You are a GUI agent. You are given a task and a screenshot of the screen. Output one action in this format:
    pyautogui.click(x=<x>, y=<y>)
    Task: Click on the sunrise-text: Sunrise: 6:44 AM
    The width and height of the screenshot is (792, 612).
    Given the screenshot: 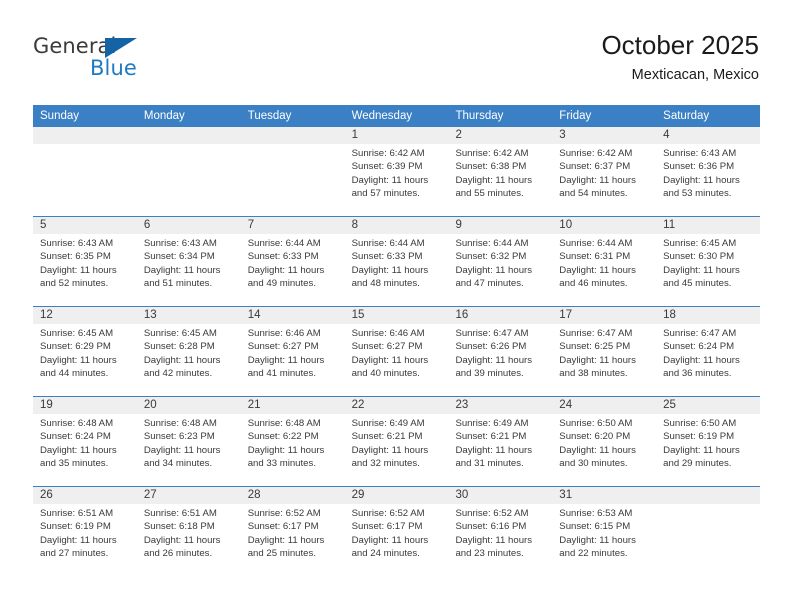 What is the action you would take?
    pyautogui.click(x=492, y=243)
    